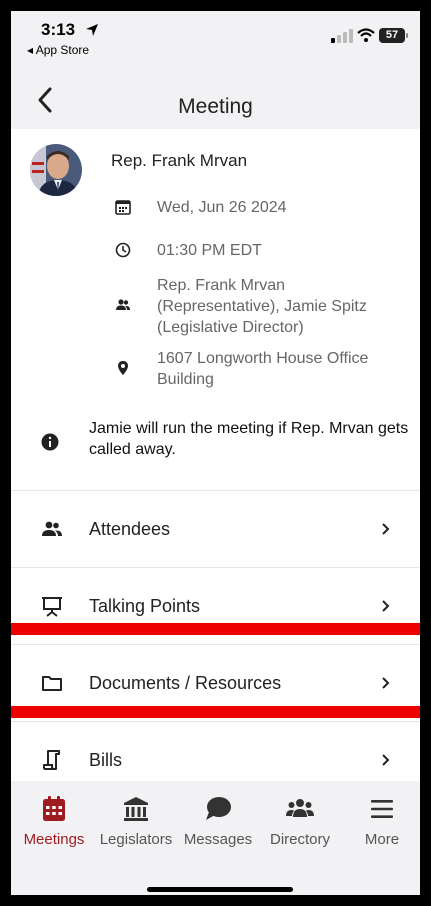 The width and height of the screenshot is (431, 906). Describe the element at coordinates (136, 839) in the screenshot. I see `tab-label: Legislators` at that location.